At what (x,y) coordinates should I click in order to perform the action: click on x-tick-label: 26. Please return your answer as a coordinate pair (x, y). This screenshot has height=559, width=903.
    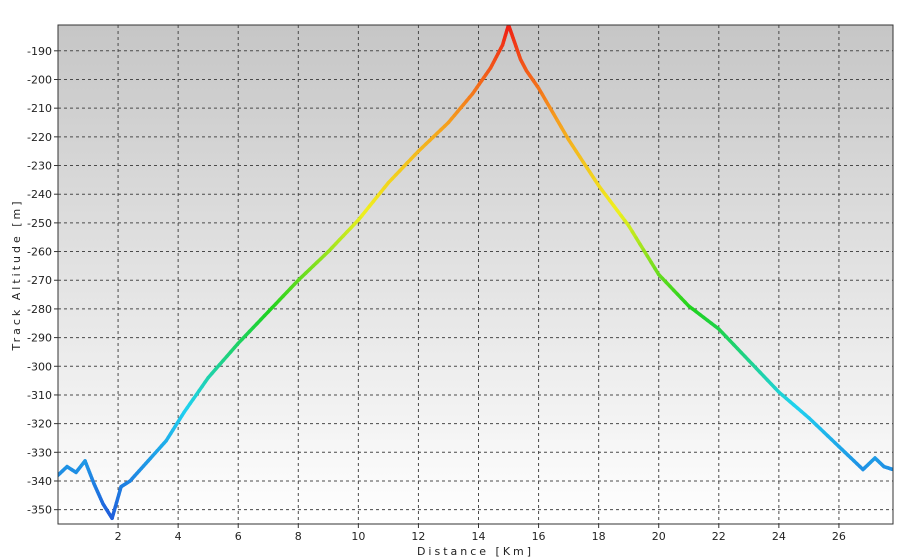
    Looking at the image, I should click on (839, 536).